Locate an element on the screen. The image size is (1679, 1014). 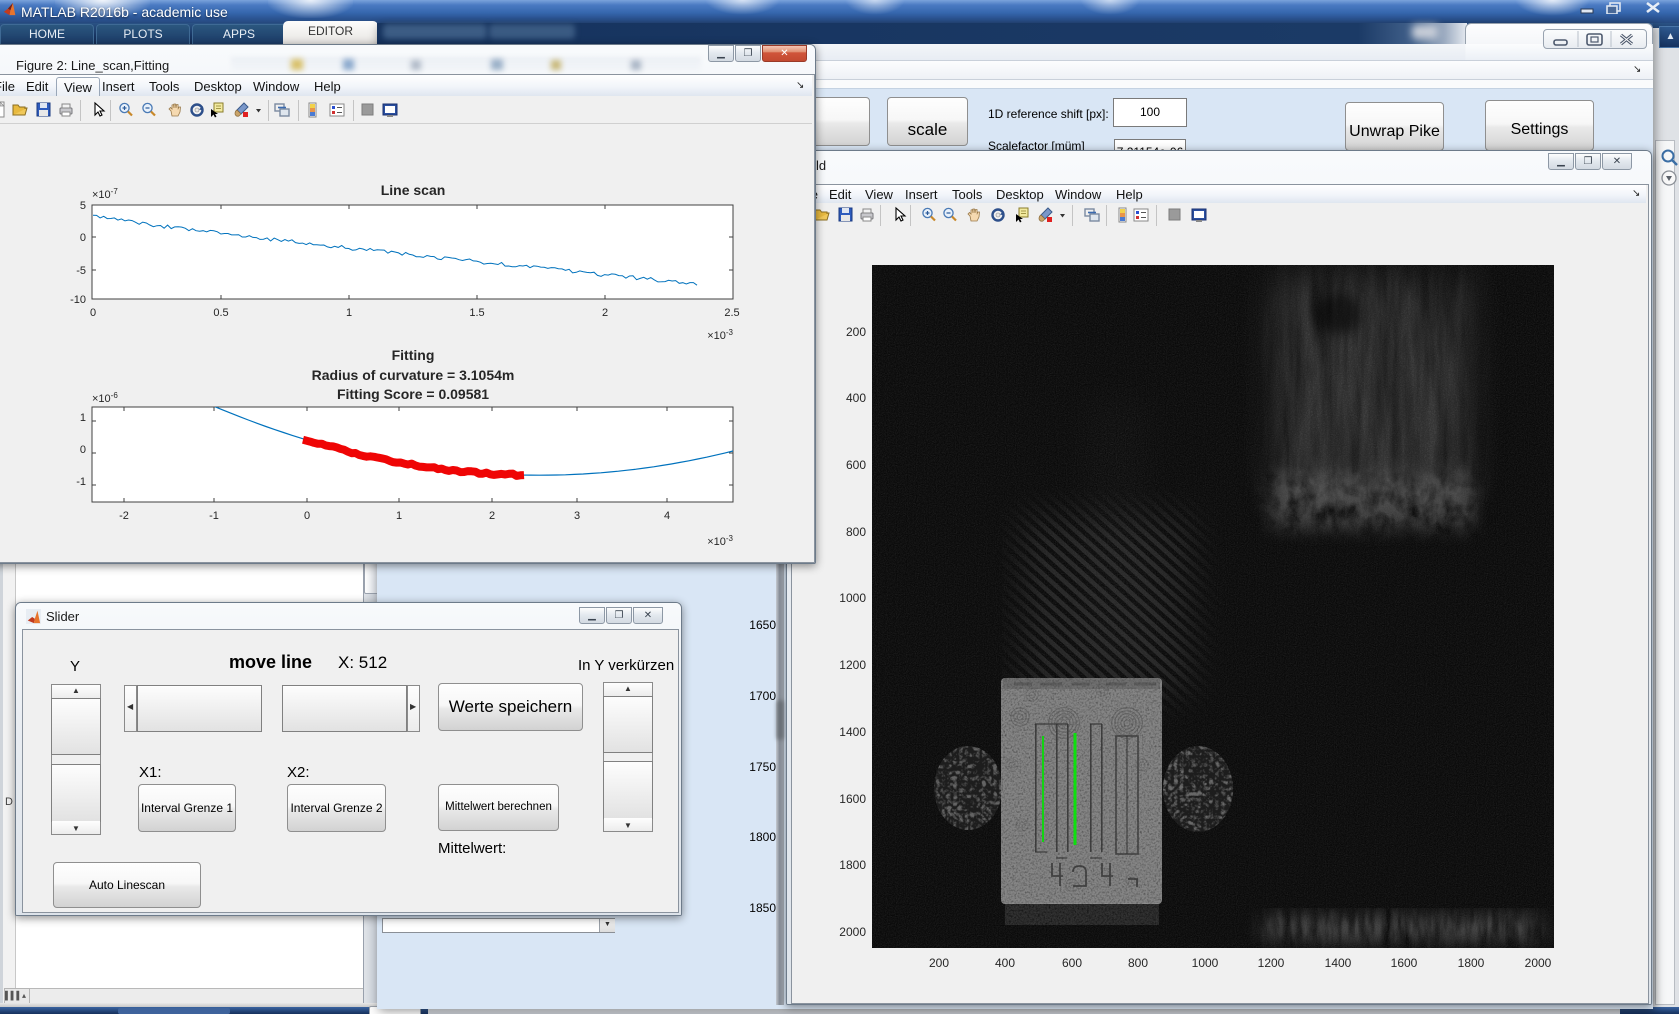
svg-text: 1.5 is located at coordinates (476, 313).